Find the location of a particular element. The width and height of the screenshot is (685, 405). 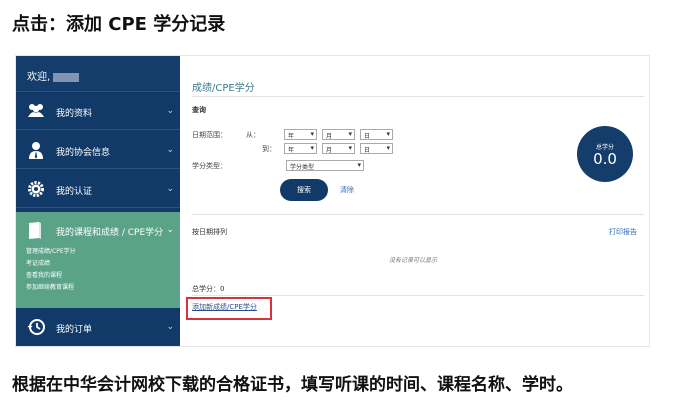

sidebar-item-label: 我的资料 is located at coordinates (74, 114).